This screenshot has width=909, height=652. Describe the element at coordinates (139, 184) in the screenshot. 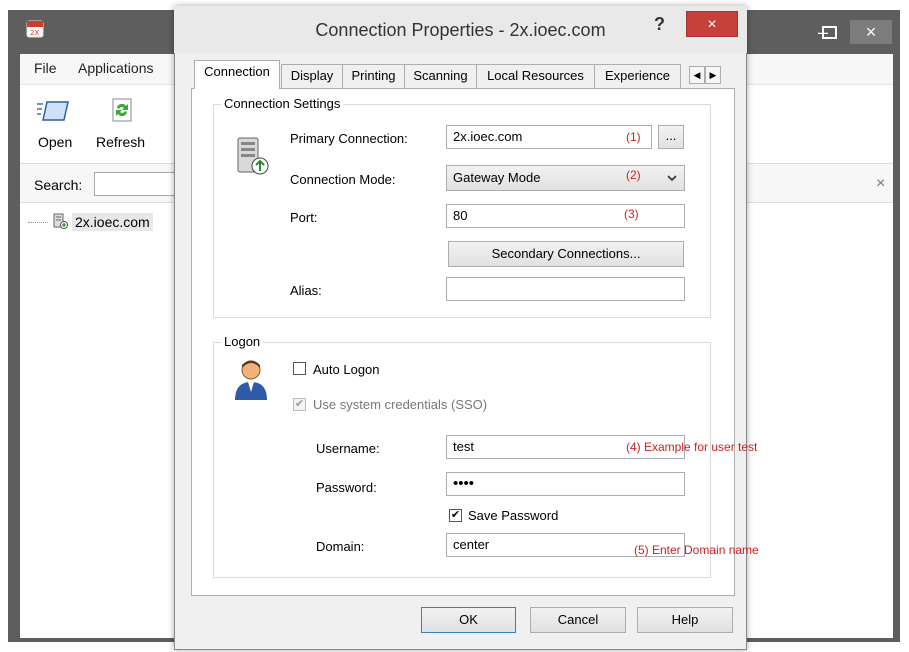

I see `search-input` at that location.